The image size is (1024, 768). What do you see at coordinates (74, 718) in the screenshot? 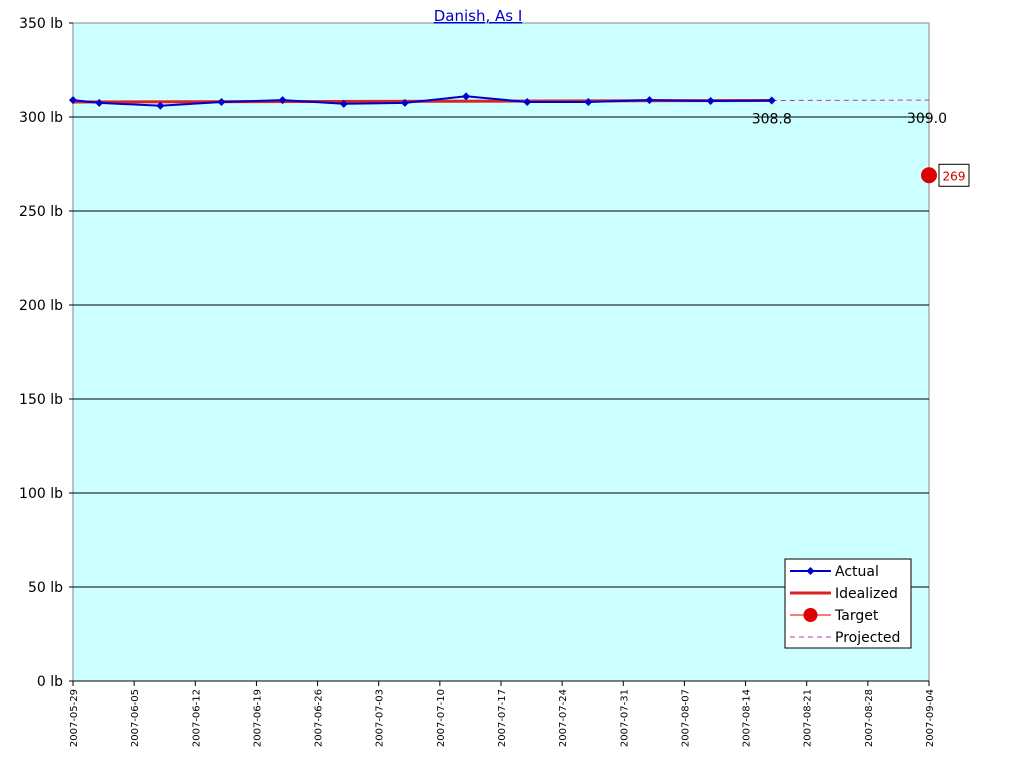
I see `x-tick-label: 2007-05-29` at bounding box center [74, 718].